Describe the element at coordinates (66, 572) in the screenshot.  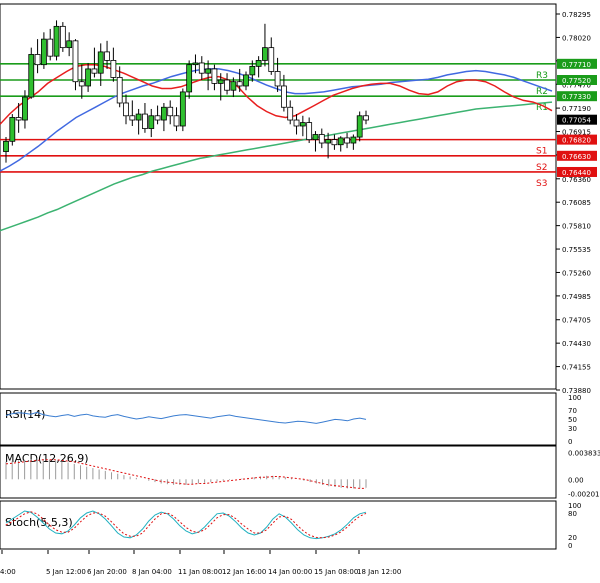
I see `time-tick-label: 5 Jan 12:00` at that location.